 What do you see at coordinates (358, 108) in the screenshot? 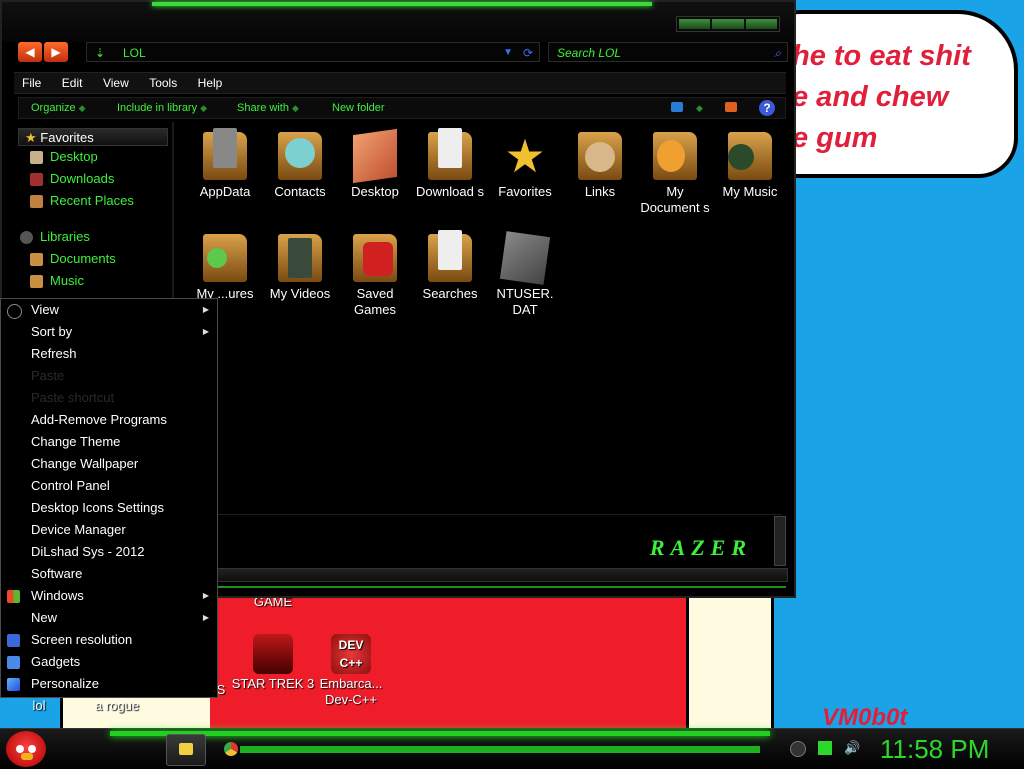
I see `new-folder-button: New folder` at bounding box center [358, 108].